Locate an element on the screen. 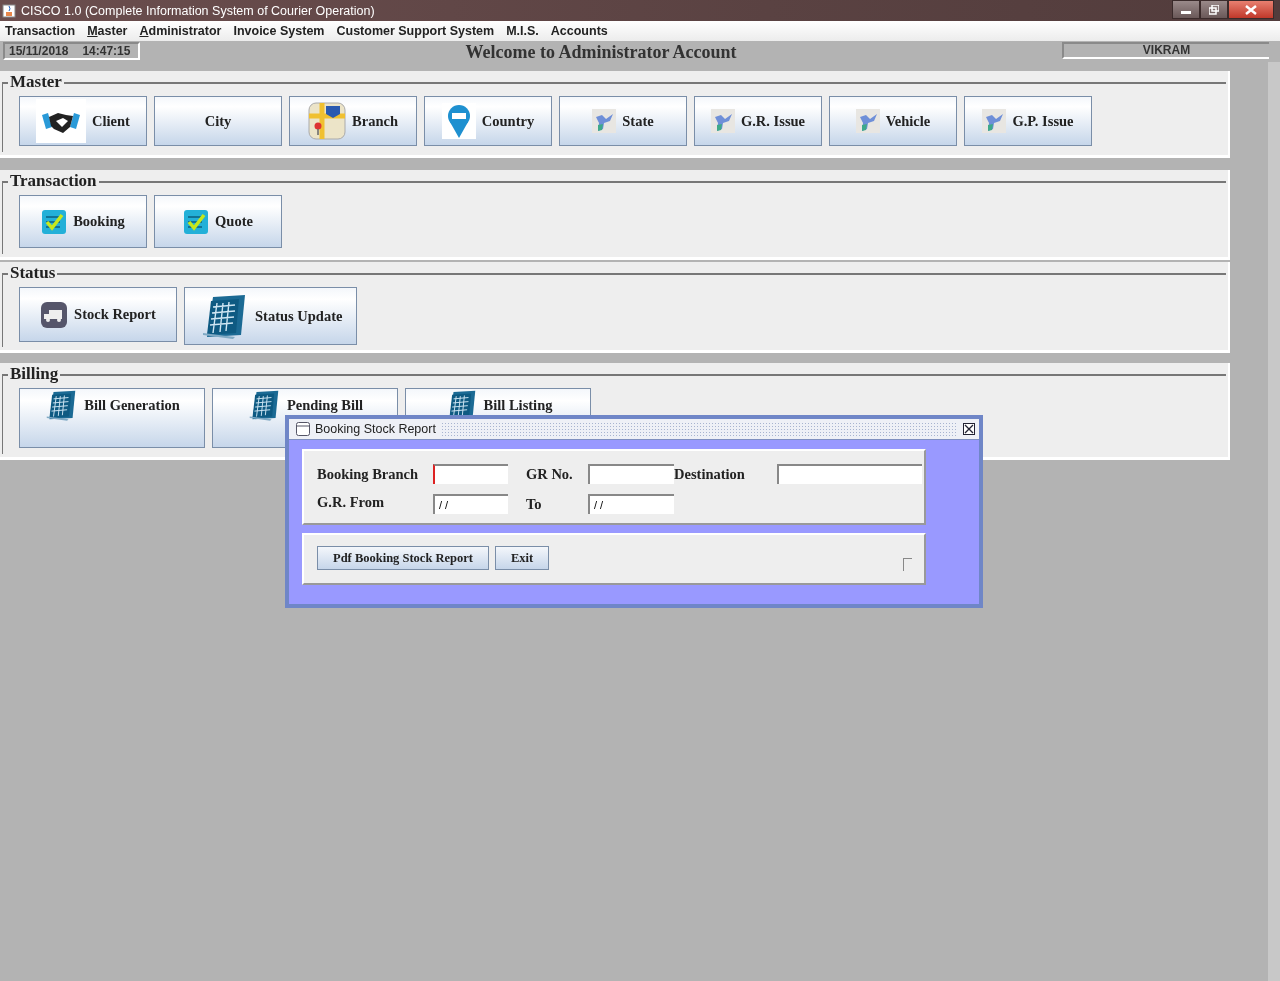  user-name-field: VIKRAM is located at coordinates (1165, 50).